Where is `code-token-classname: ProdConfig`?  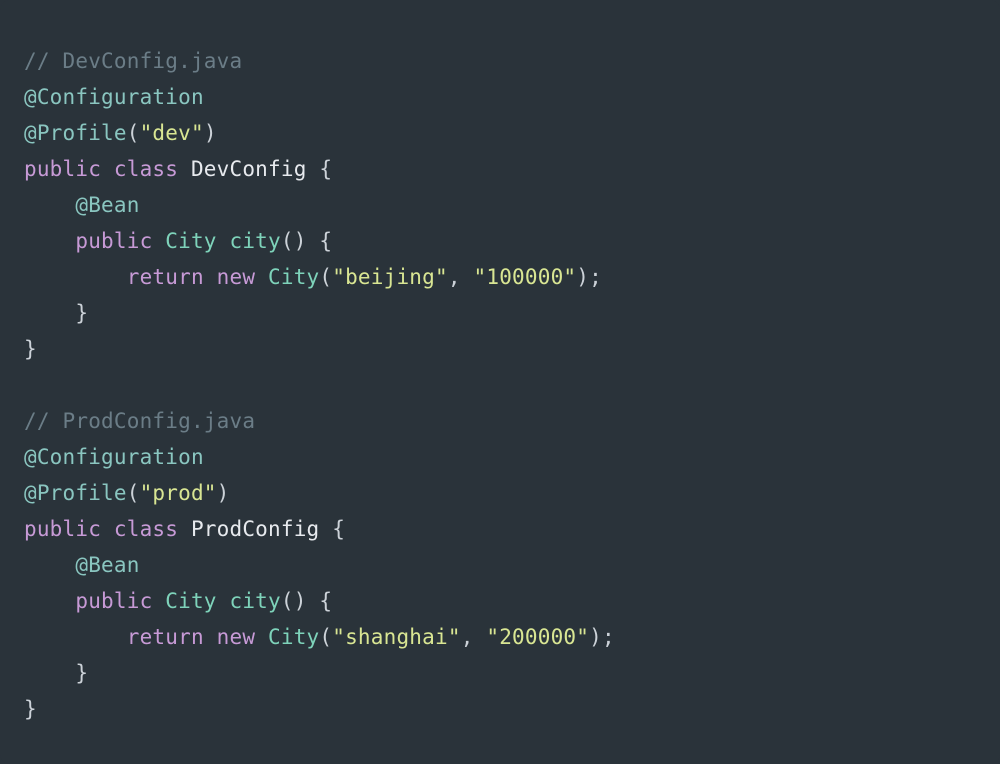 code-token-classname: ProdConfig is located at coordinates (255, 529).